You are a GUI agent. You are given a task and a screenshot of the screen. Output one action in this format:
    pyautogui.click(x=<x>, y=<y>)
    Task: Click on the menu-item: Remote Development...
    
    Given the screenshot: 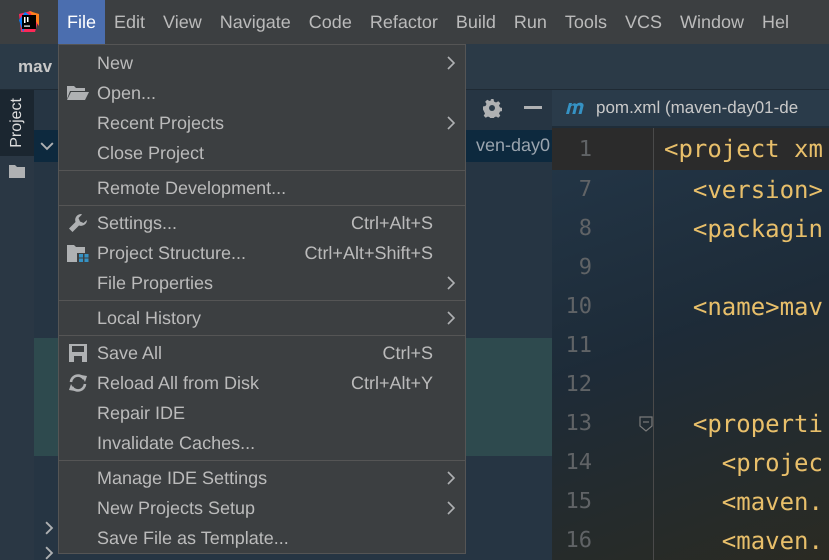 What is the action you would take?
    pyautogui.click(x=262, y=188)
    